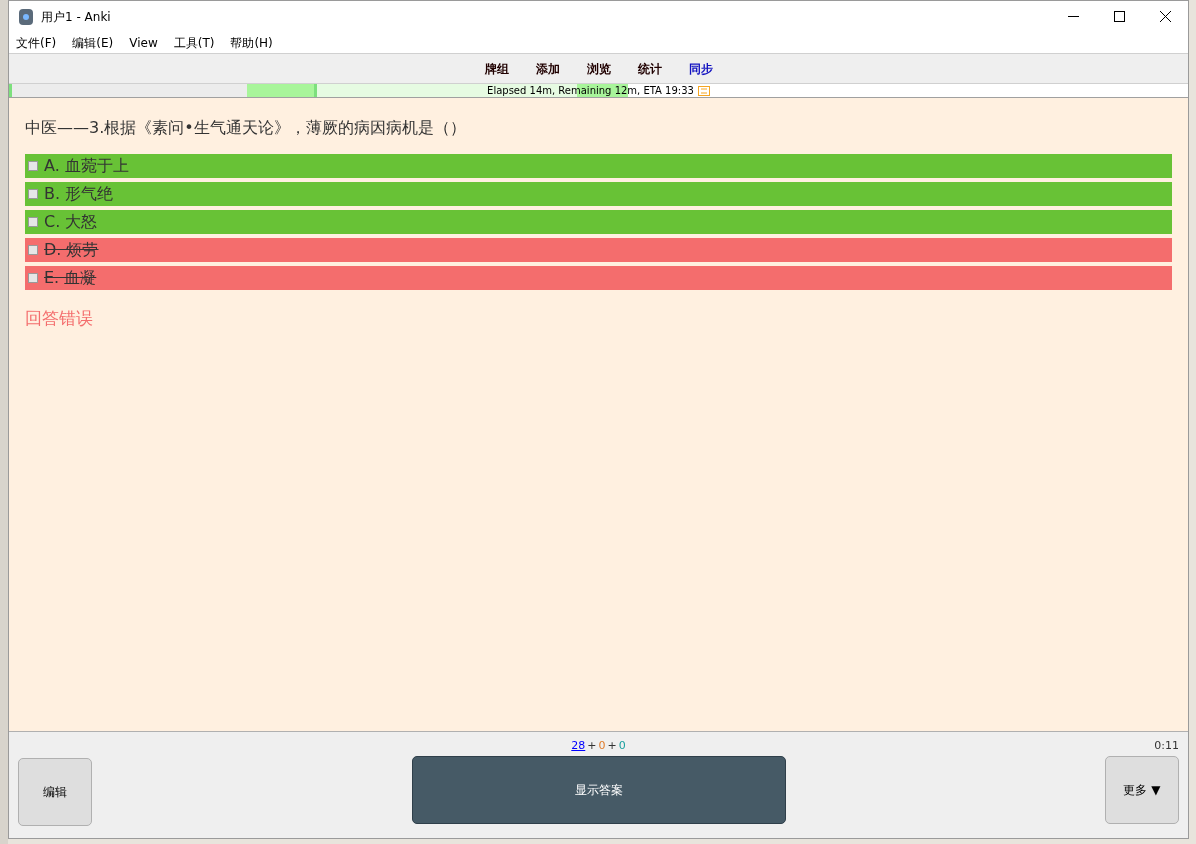  Describe the element at coordinates (70, 278) in the screenshot. I see `option-text: E. 血凝` at that location.